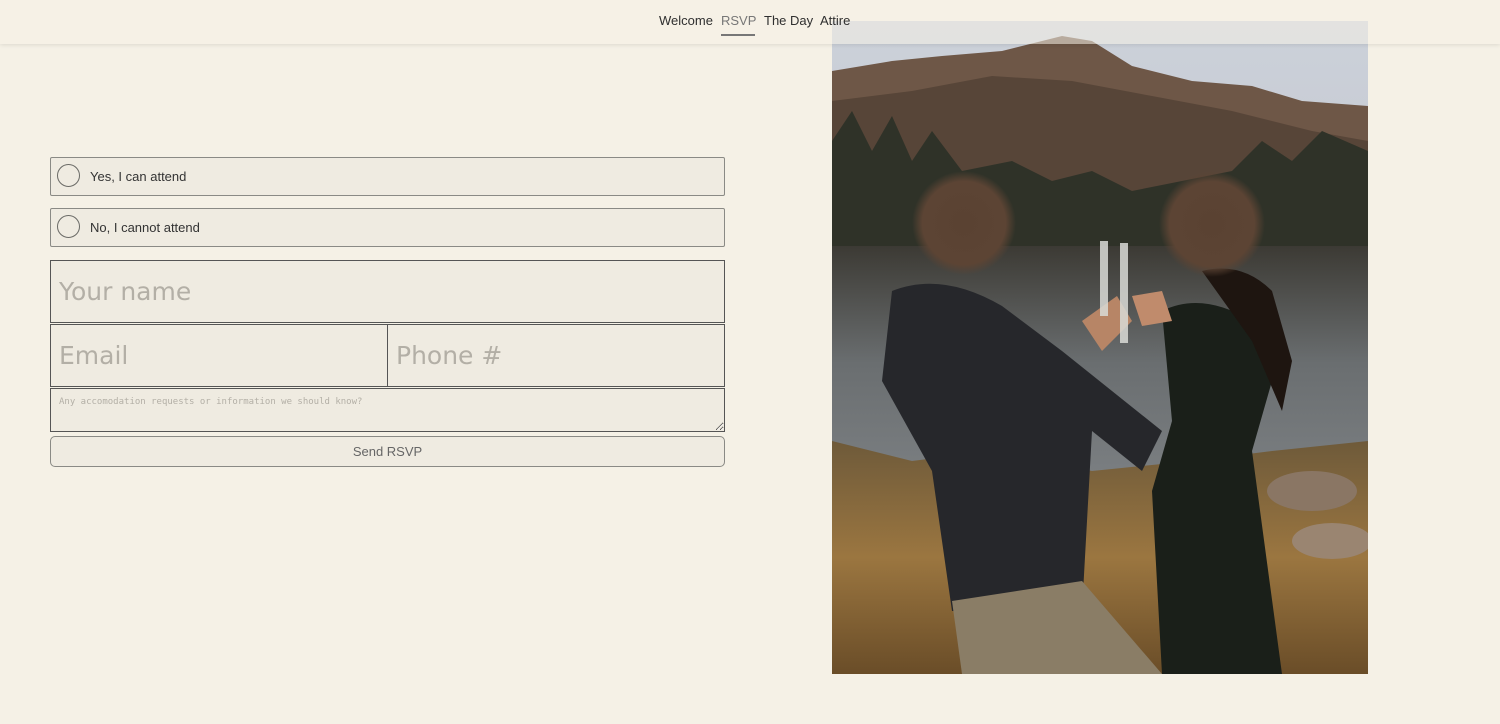 The image size is (1500, 724). Describe the element at coordinates (835, 20) in the screenshot. I see `nav-link-attire: Attire` at that location.